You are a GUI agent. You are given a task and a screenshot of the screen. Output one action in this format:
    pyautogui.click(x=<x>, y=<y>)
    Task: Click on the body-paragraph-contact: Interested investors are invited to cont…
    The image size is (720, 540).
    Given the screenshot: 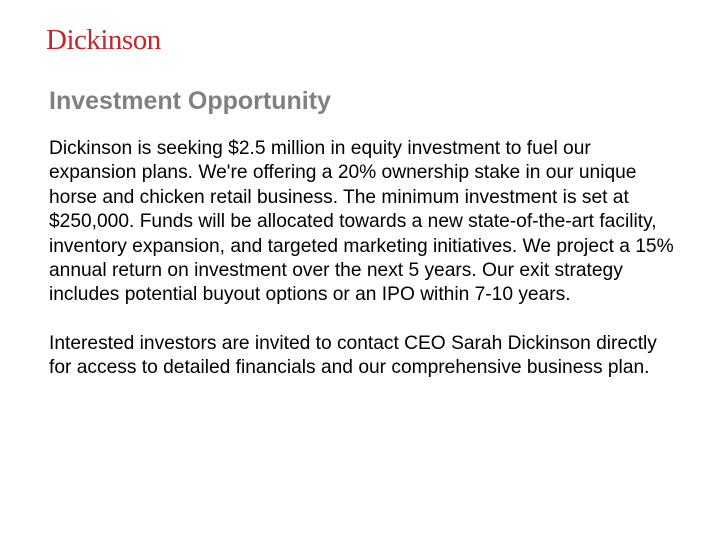 What is the action you would take?
    pyautogui.click(x=353, y=355)
    